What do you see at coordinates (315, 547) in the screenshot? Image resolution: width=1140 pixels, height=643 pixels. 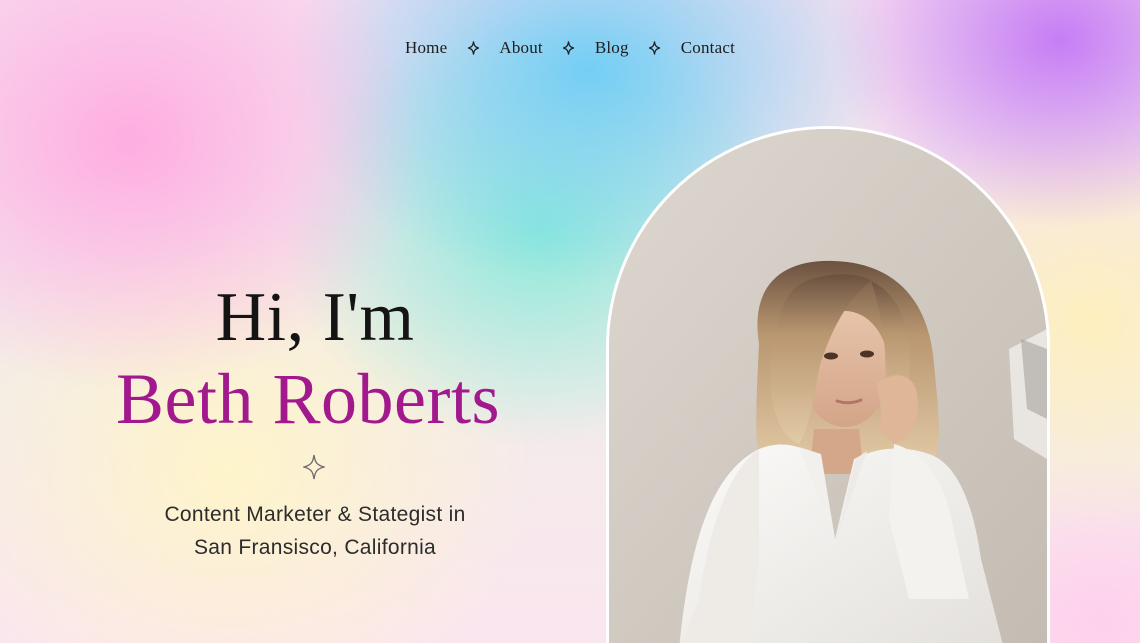 I see `subtitle-line-2: San Fransisco, California` at bounding box center [315, 547].